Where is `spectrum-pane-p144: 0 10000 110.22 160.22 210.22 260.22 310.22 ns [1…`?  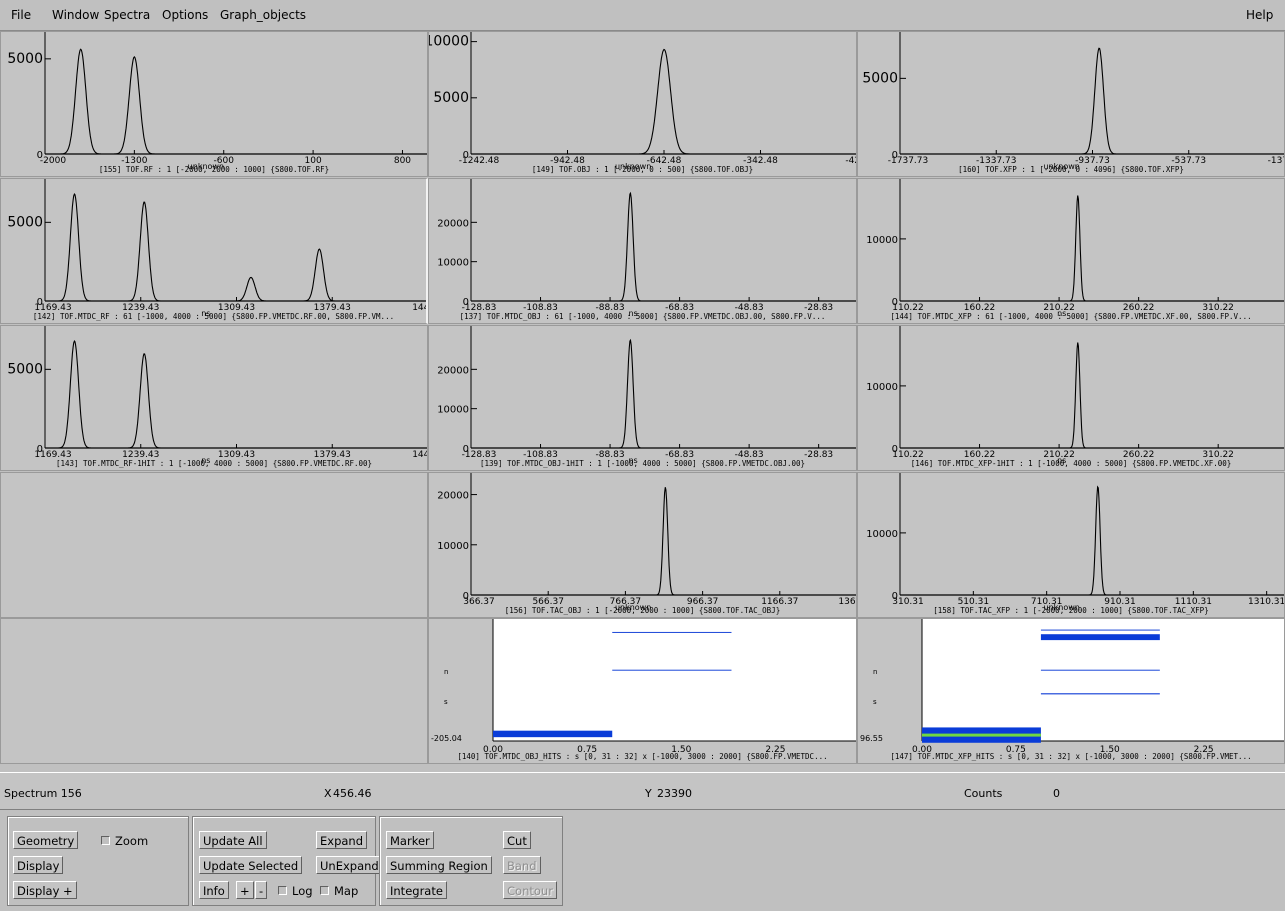 spectrum-pane-p144: 0 10000 110.22 160.22 210.22 260.22 310.22 ns [1… is located at coordinates (1071, 251).